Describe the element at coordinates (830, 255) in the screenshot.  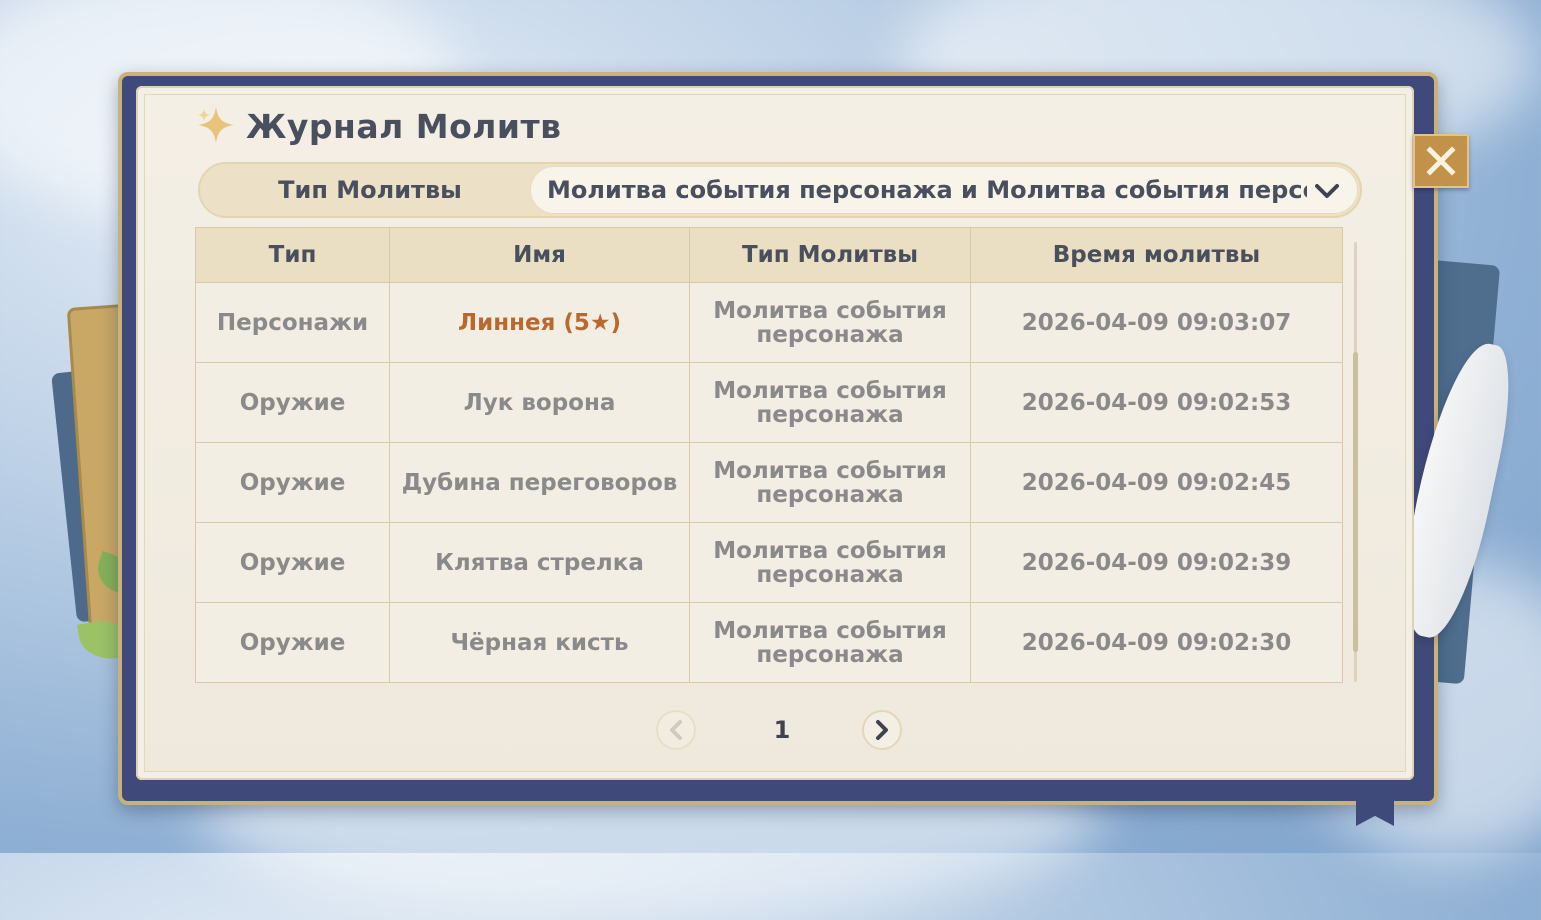
I see `column-header-banner: Тип Молитвы` at that location.